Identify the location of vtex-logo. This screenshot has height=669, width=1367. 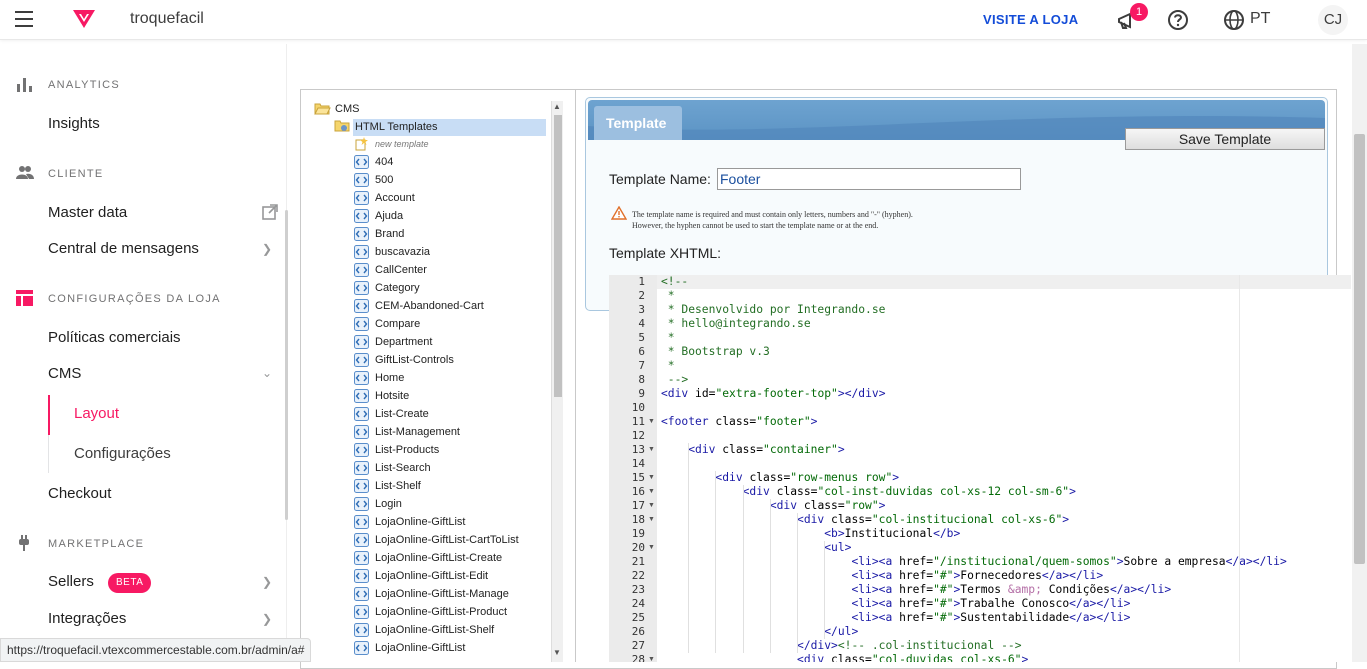
(84, 21).